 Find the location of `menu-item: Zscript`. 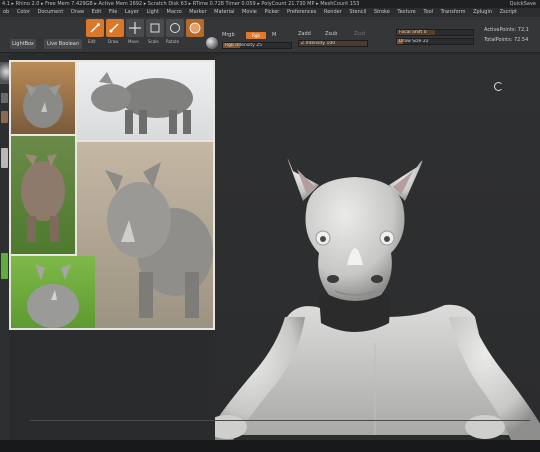

menu-item: Zscript is located at coordinates (508, 12).